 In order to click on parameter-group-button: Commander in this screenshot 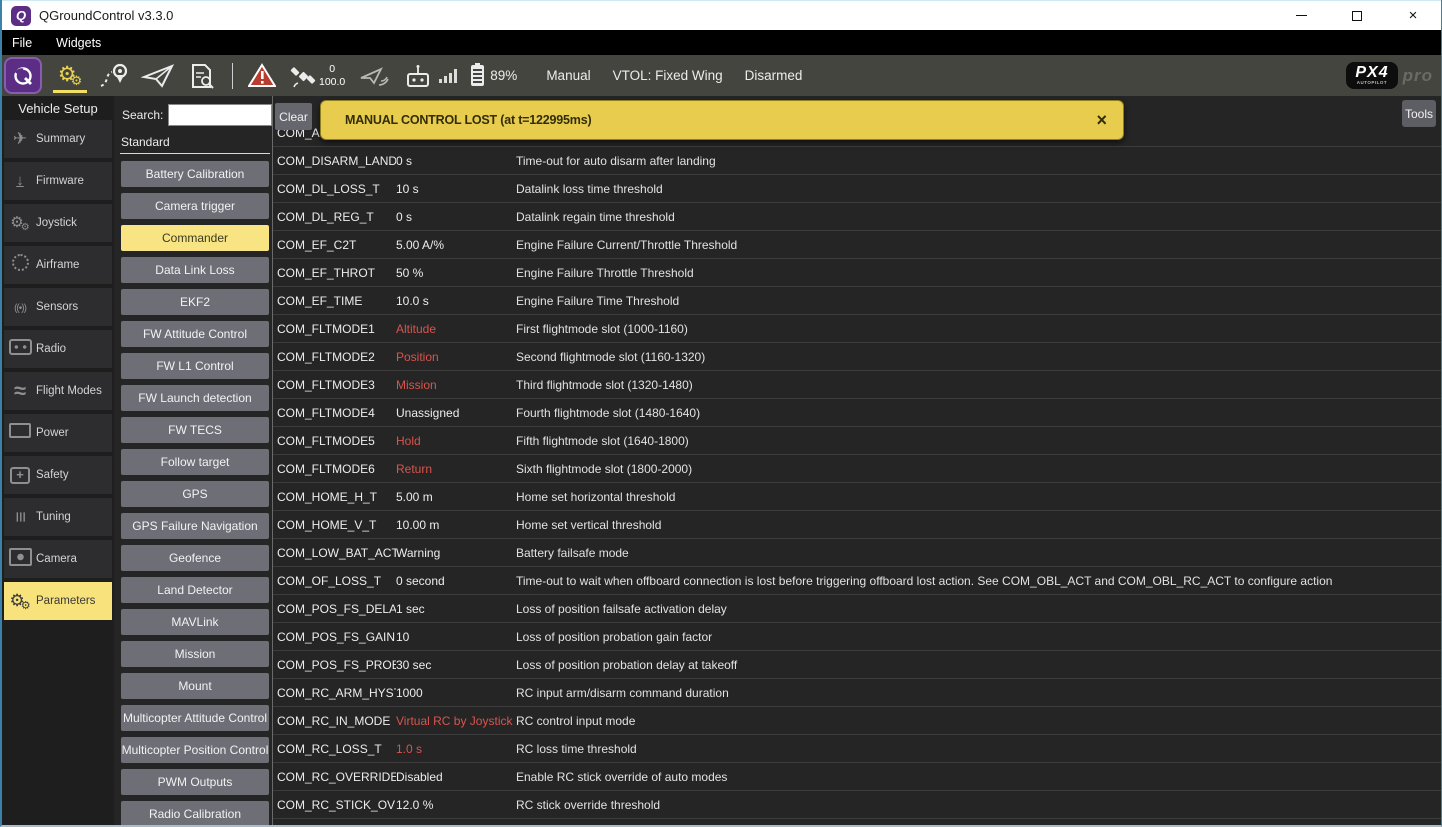, I will do `click(195, 238)`.